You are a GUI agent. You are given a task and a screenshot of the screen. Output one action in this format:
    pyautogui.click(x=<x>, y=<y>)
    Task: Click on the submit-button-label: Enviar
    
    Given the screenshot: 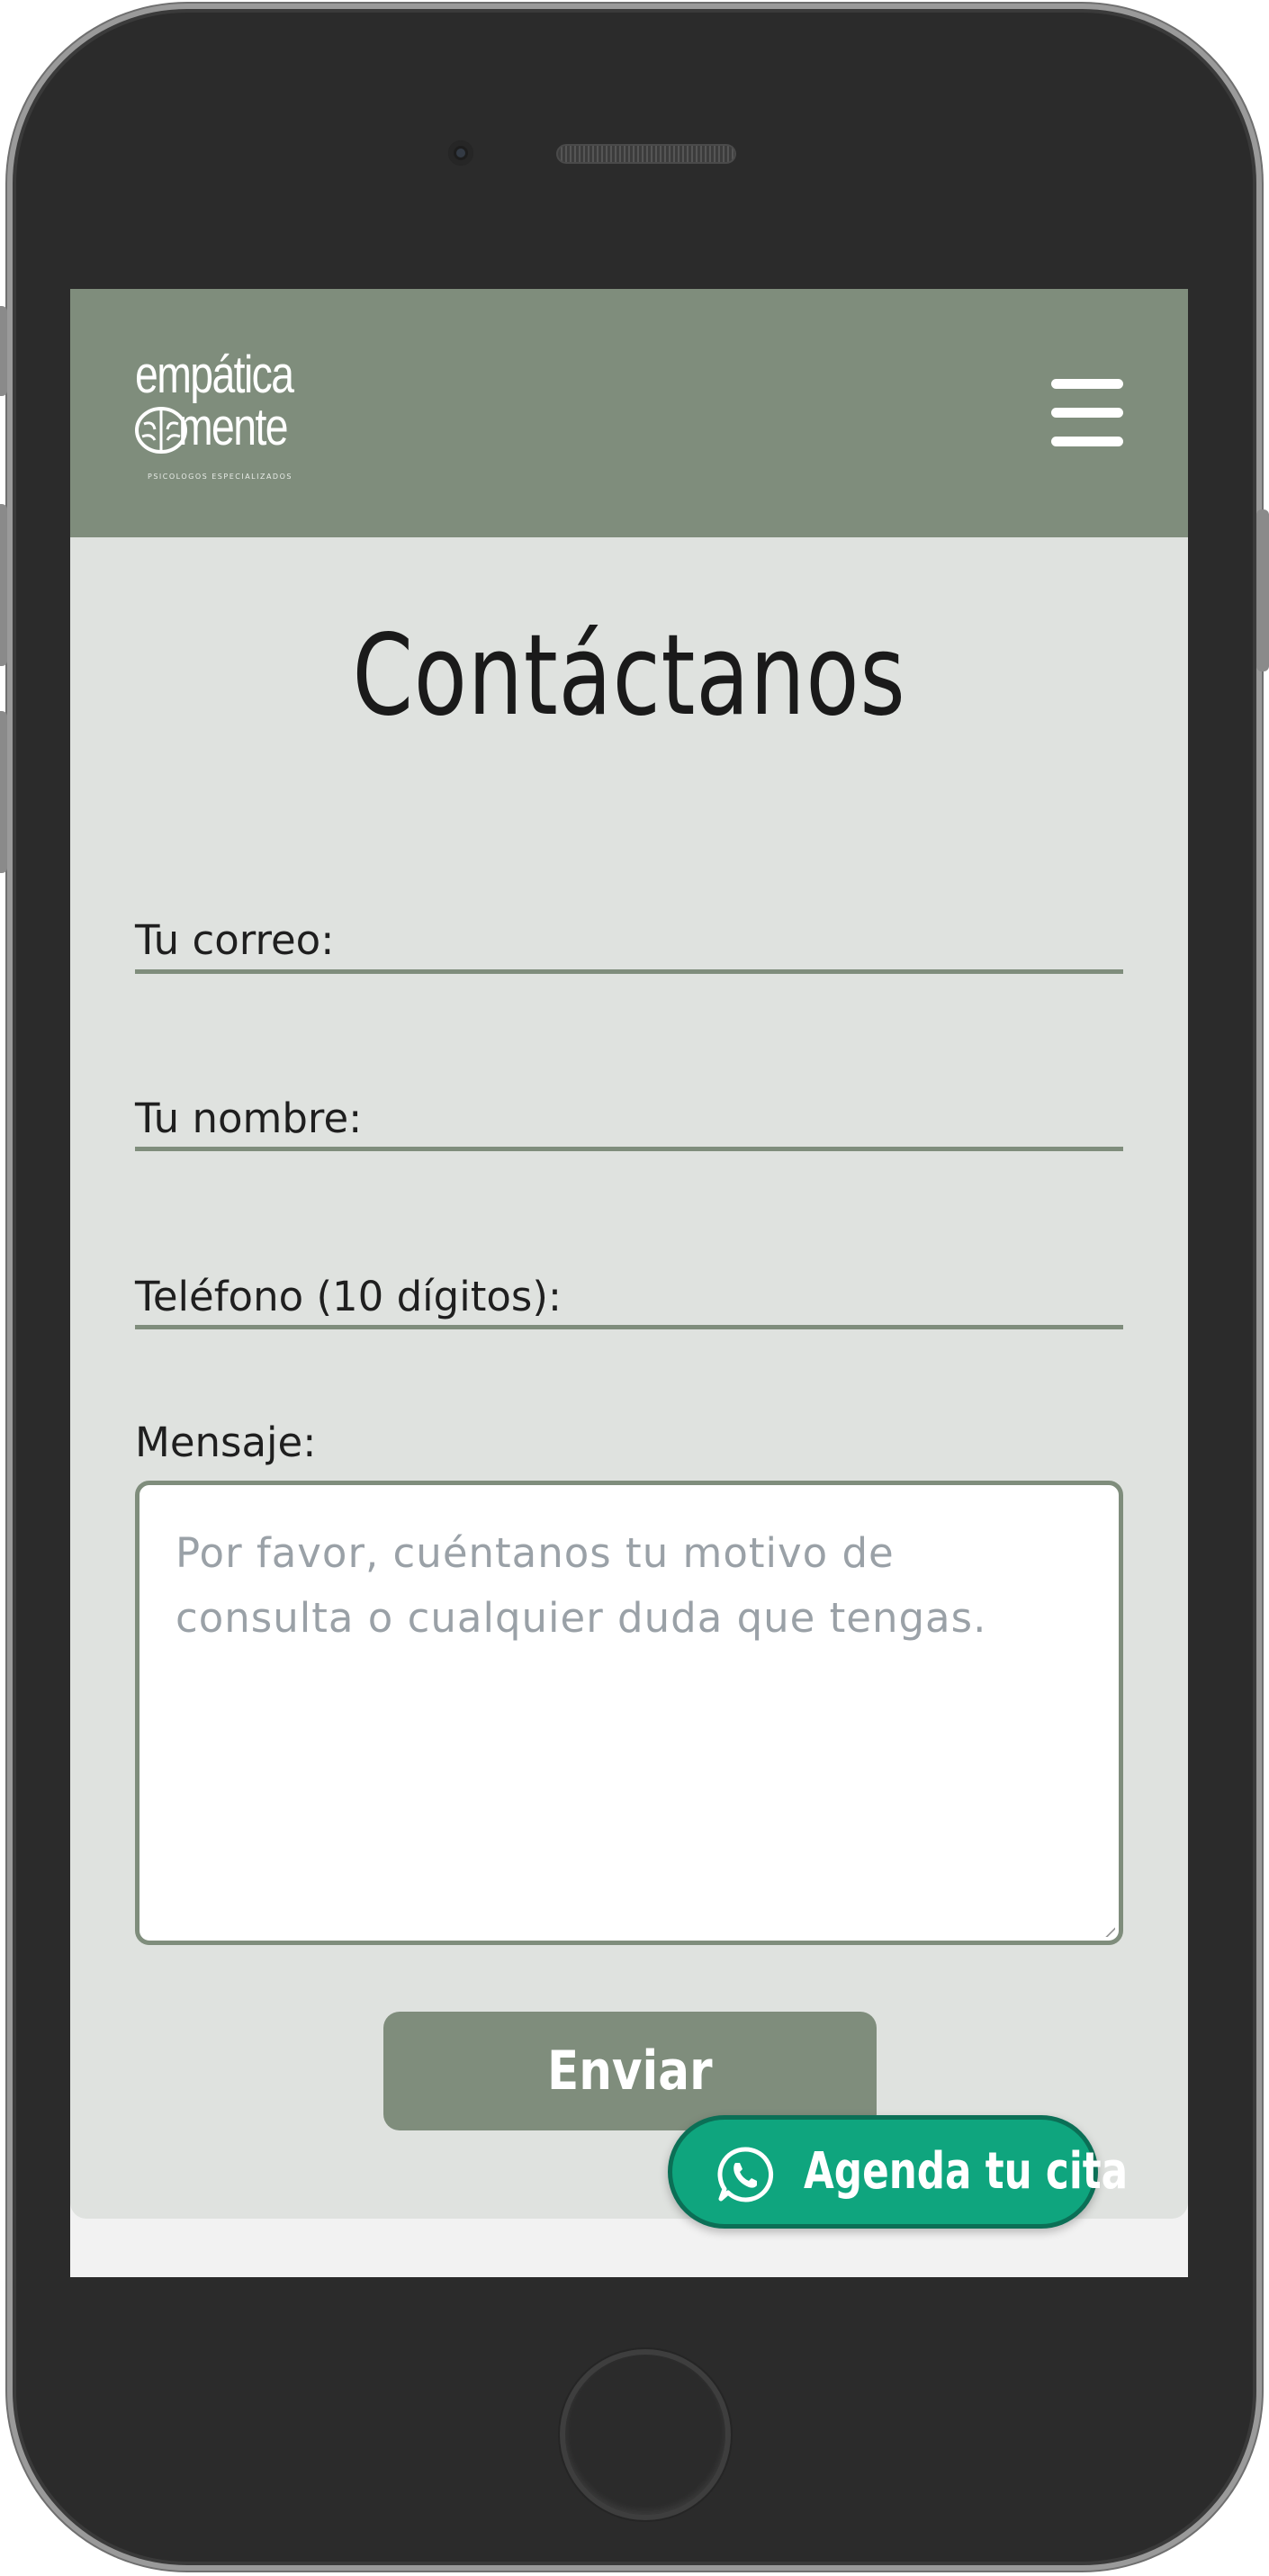 What is the action you would take?
    pyautogui.click(x=630, y=2071)
    